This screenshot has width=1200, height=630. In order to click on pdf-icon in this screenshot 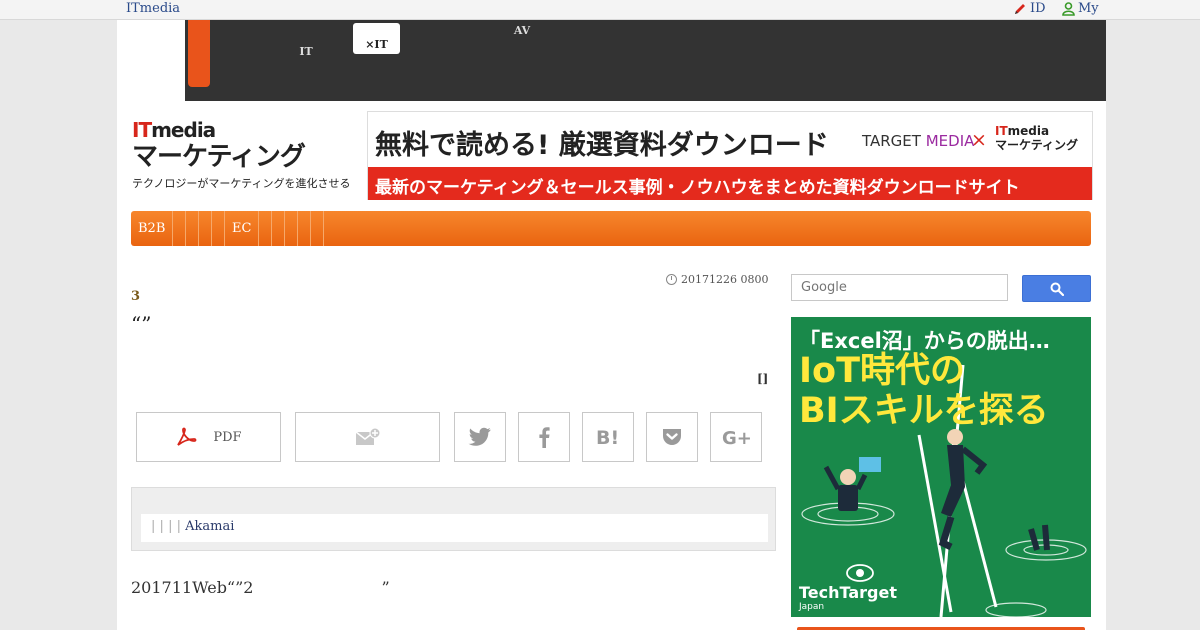, I will do `click(187, 436)`.